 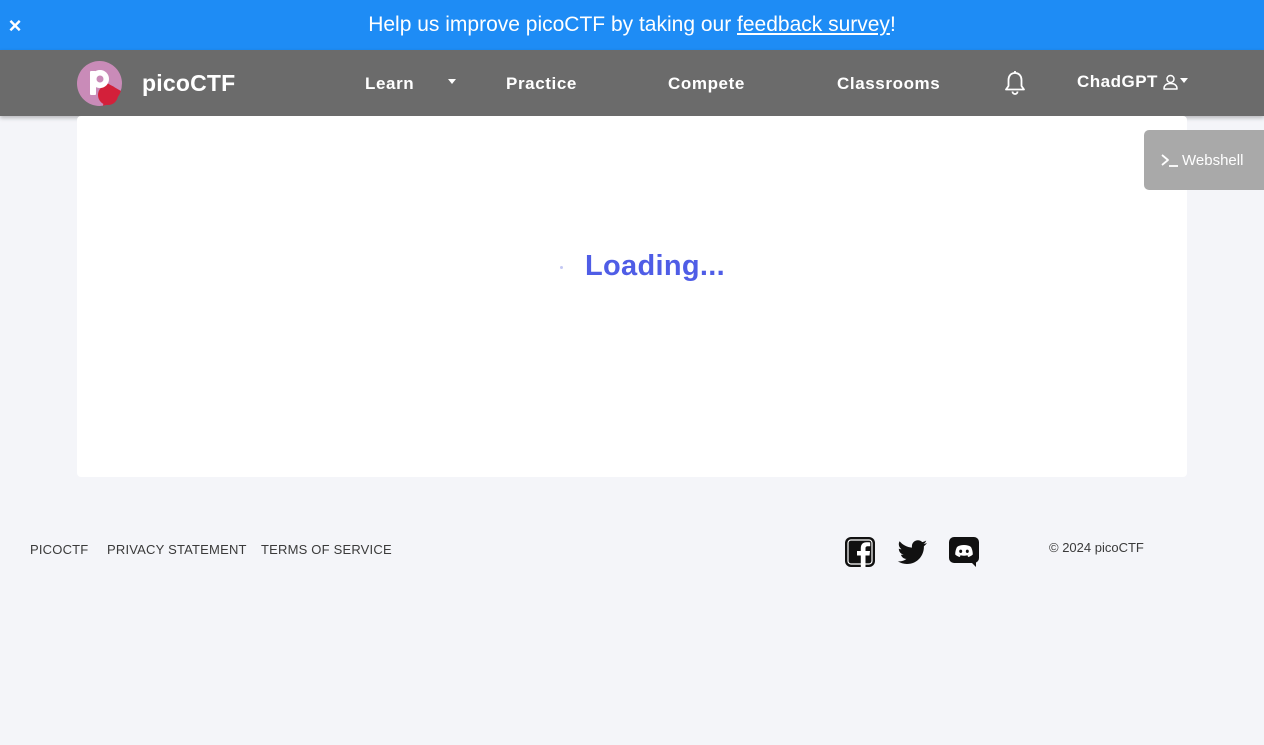 What do you see at coordinates (541, 84) in the screenshot?
I see `nav-practice: Practice` at bounding box center [541, 84].